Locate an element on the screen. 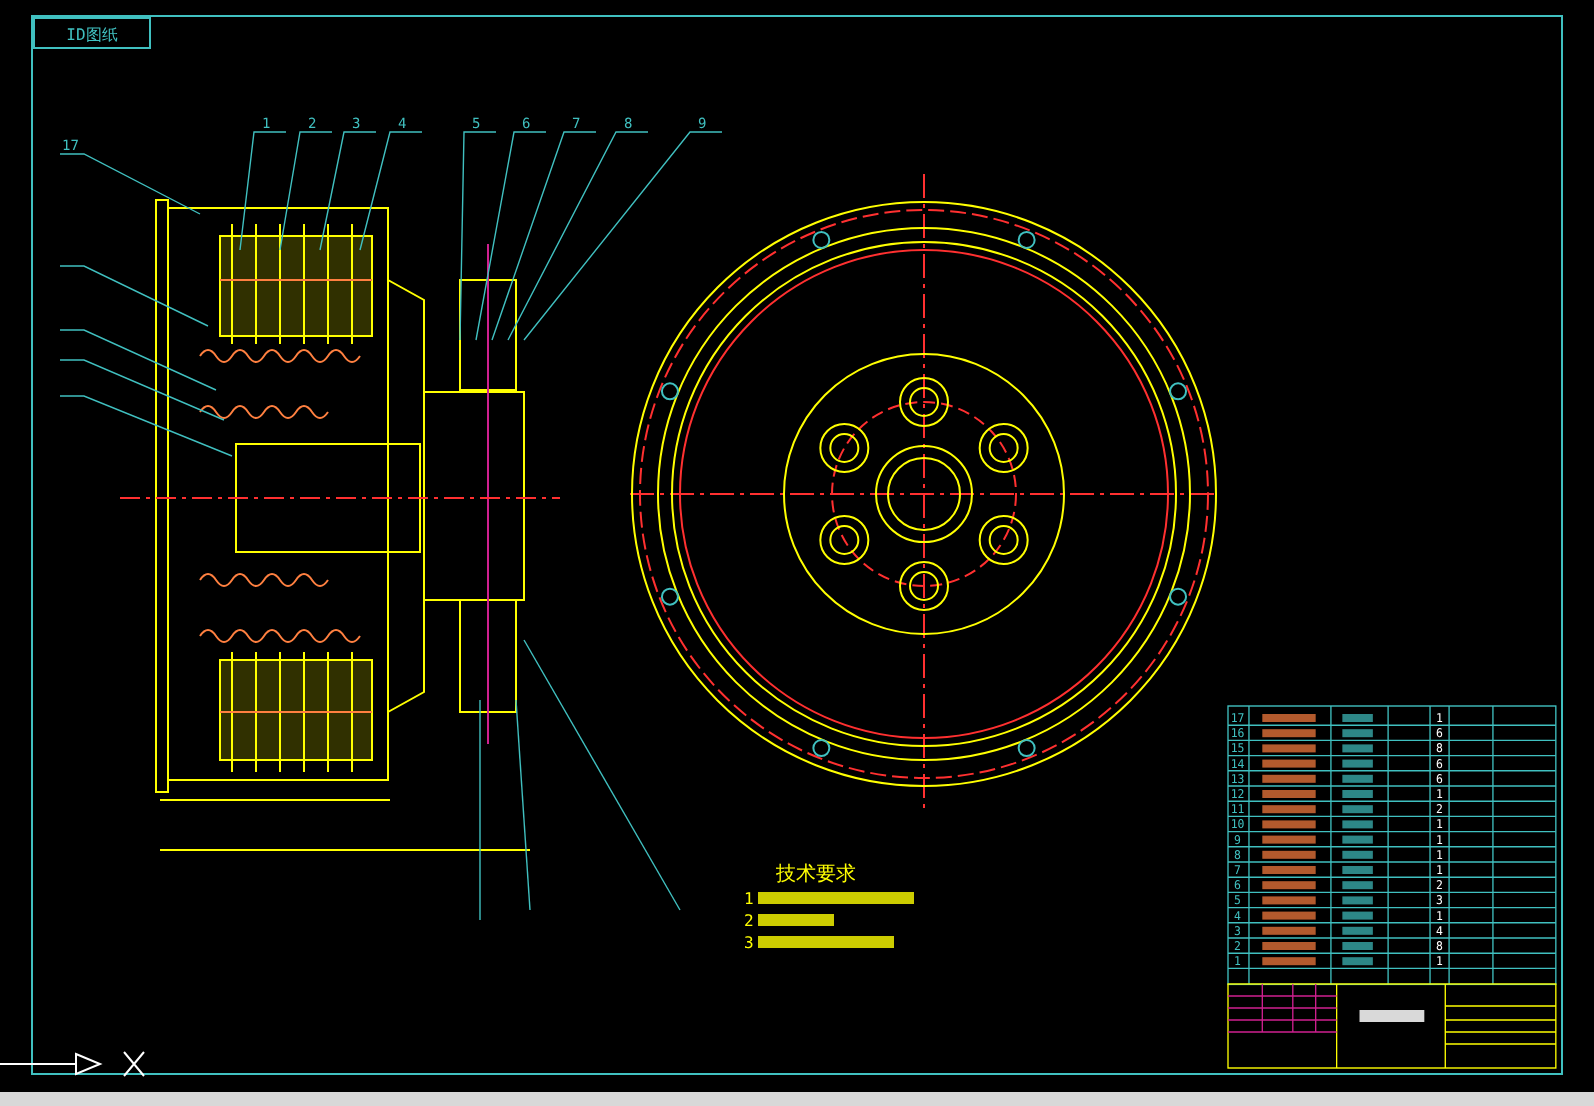 The width and height of the screenshot is (1594, 1106). ucs-axis-icon is located at coordinates (72, 1064).